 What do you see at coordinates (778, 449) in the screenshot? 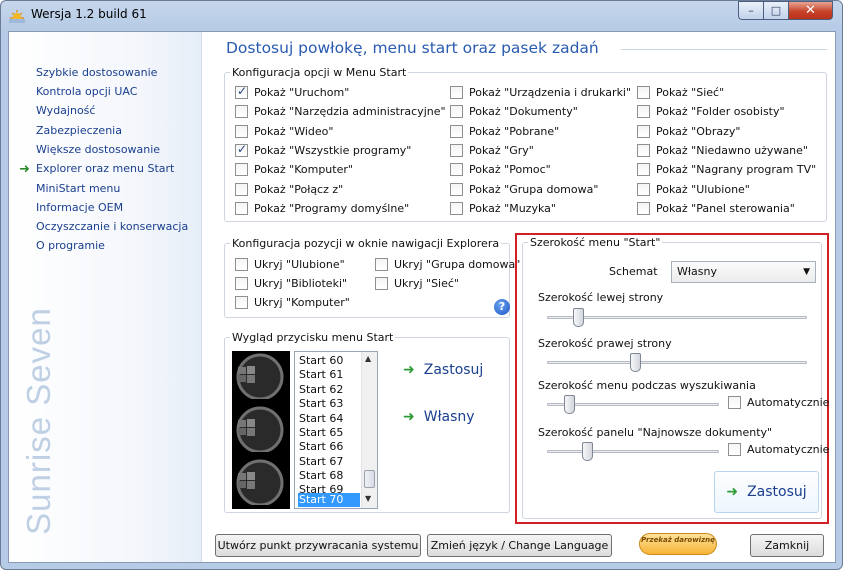
I see `checkbox-recent-auto: Automatycznie` at bounding box center [778, 449].